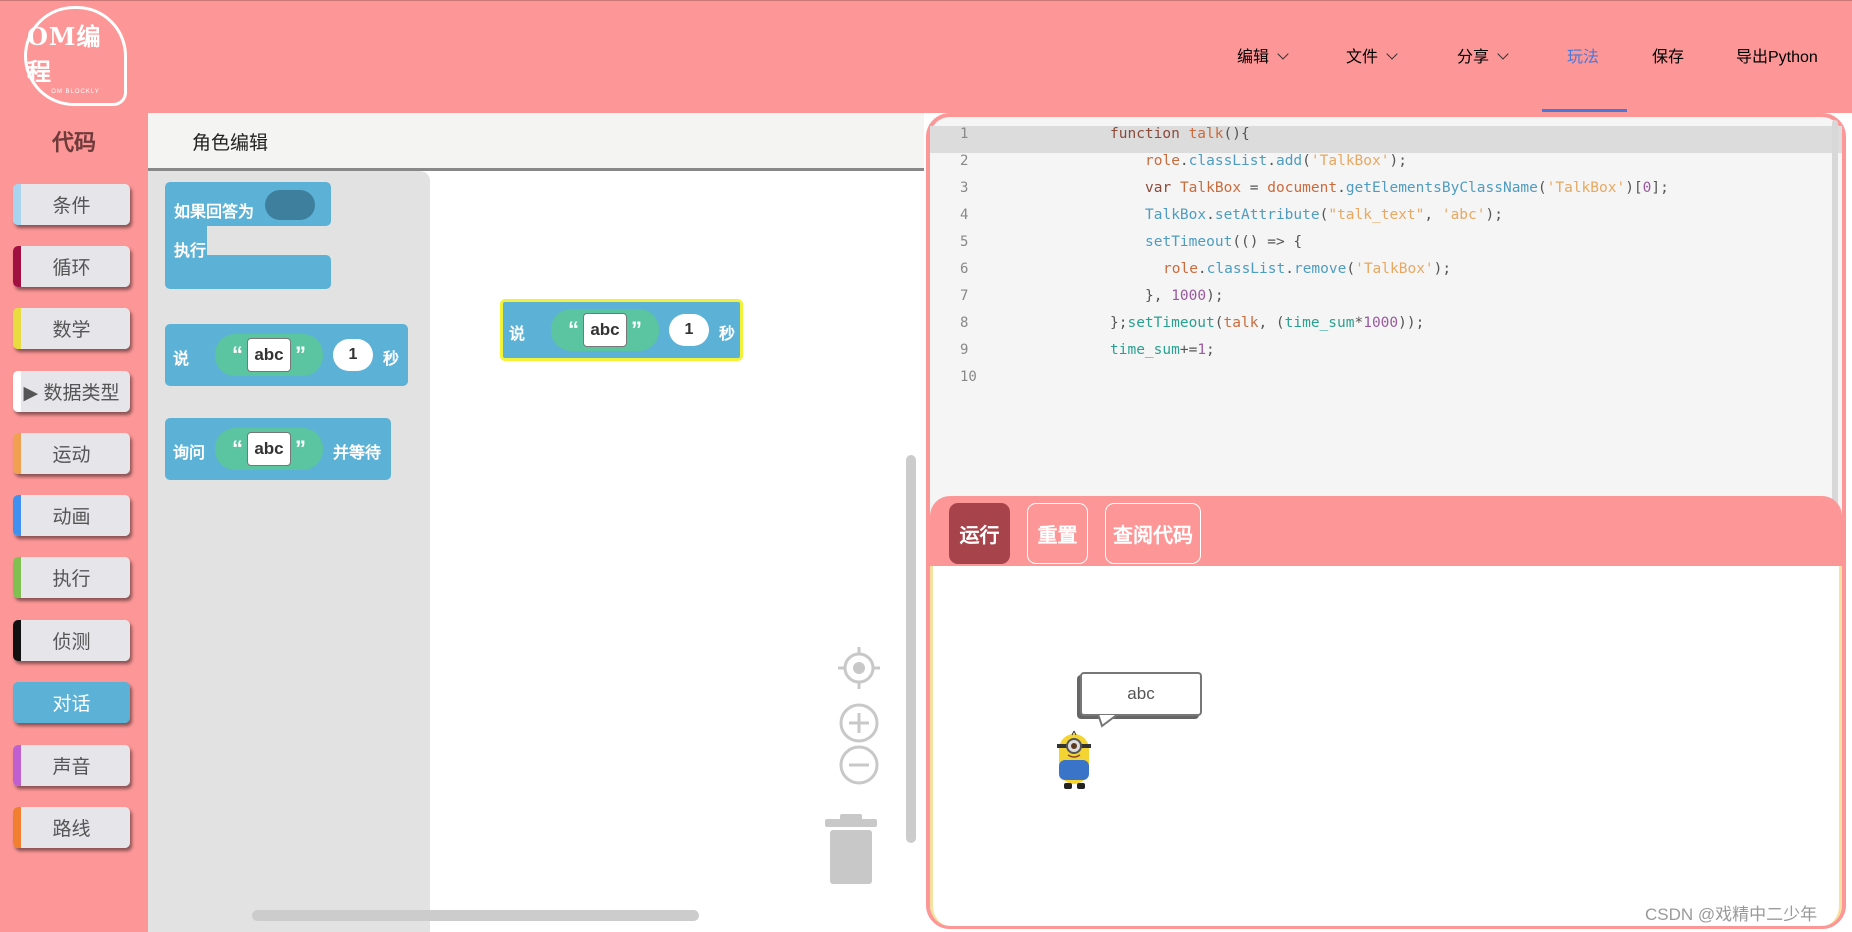  I want to click on line-number: 9, so click(964, 350).